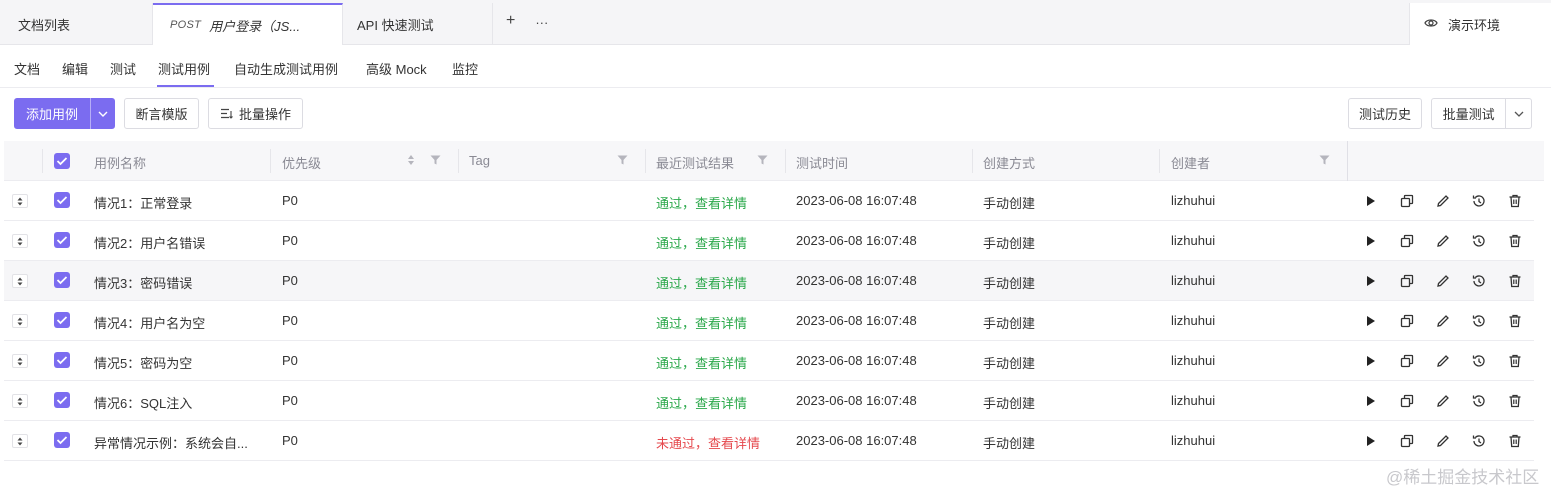  I want to click on test-history-label: 测试历史, so click(1384, 114).